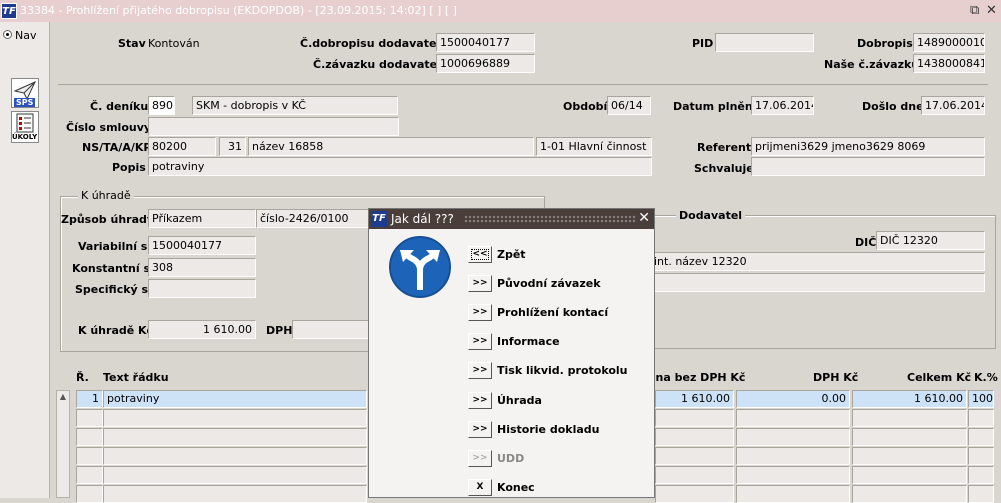  Describe the element at coordinates (939, 377) in the screenshot. I see `col-header-celkem: Celkem Kč` at that location.